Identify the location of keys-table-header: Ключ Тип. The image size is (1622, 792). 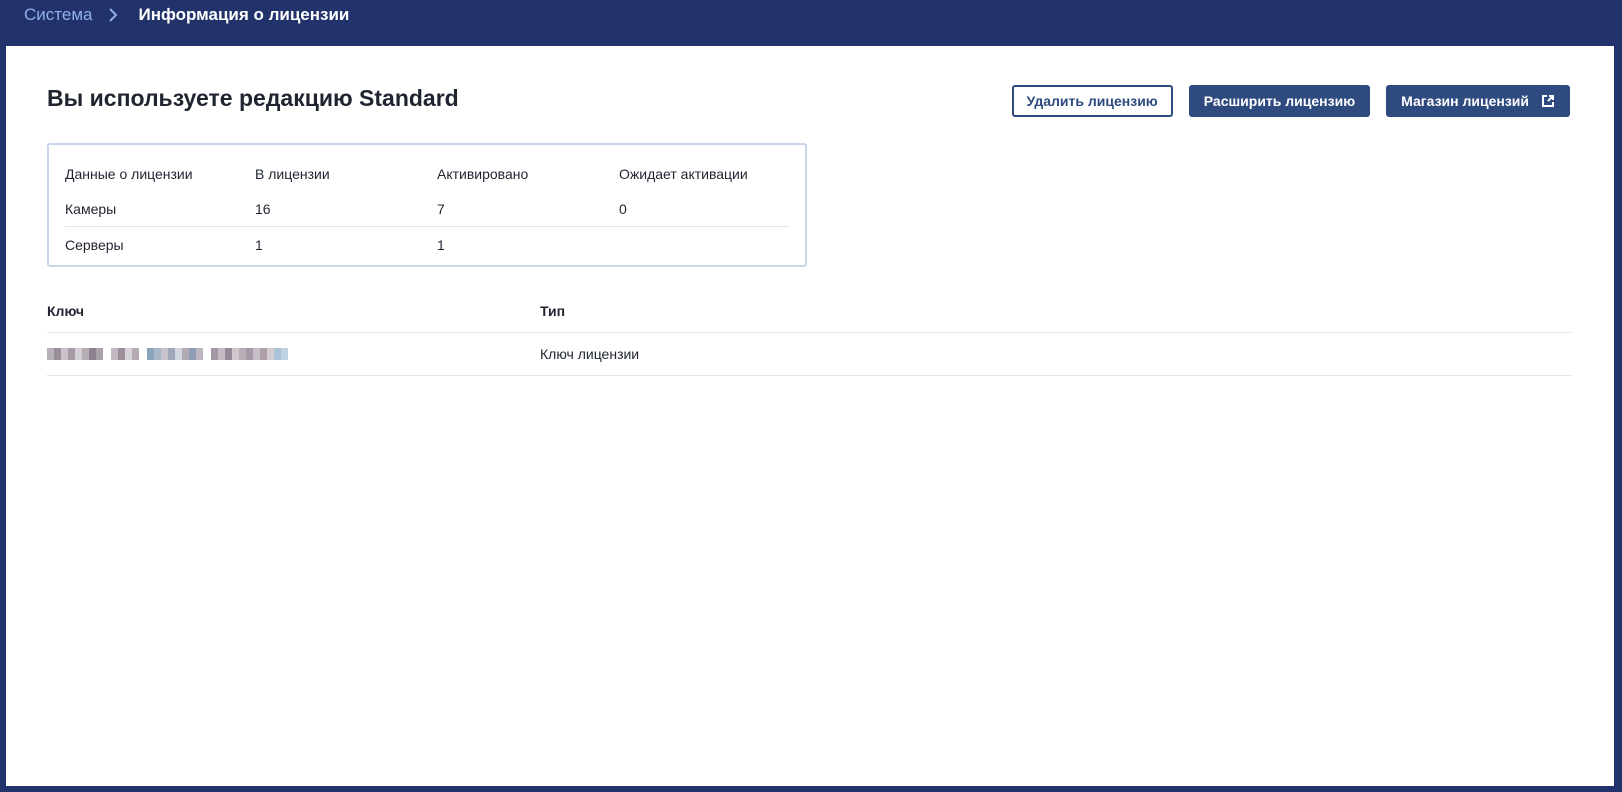
(809, 311).